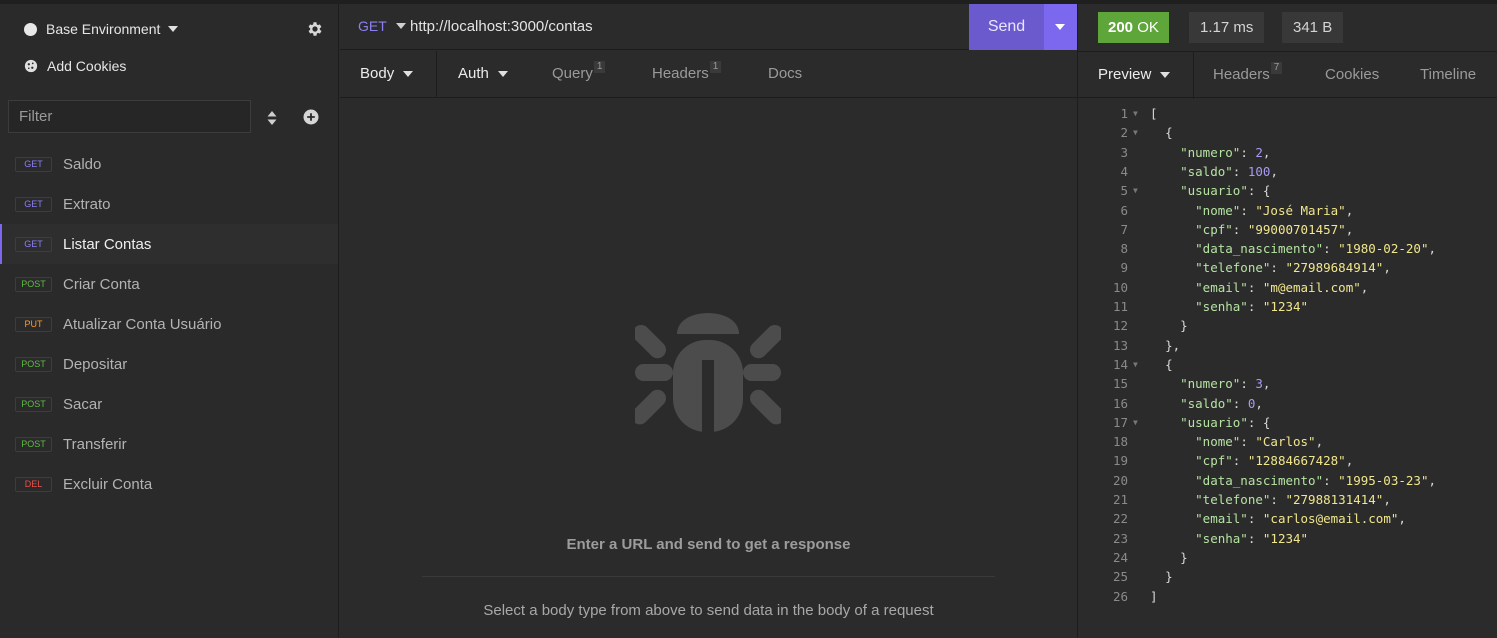 This screenshot has width=1497, height=638. Describe the element at coordinates (1259, 442) in the screenshot. I see `code-text: "nome": "Carlos",` at that location.